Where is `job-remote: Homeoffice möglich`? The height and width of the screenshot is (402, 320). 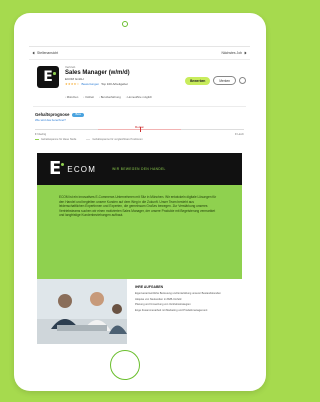
job-remote: Homeoffice möglich is located at coordinates (139, 97).